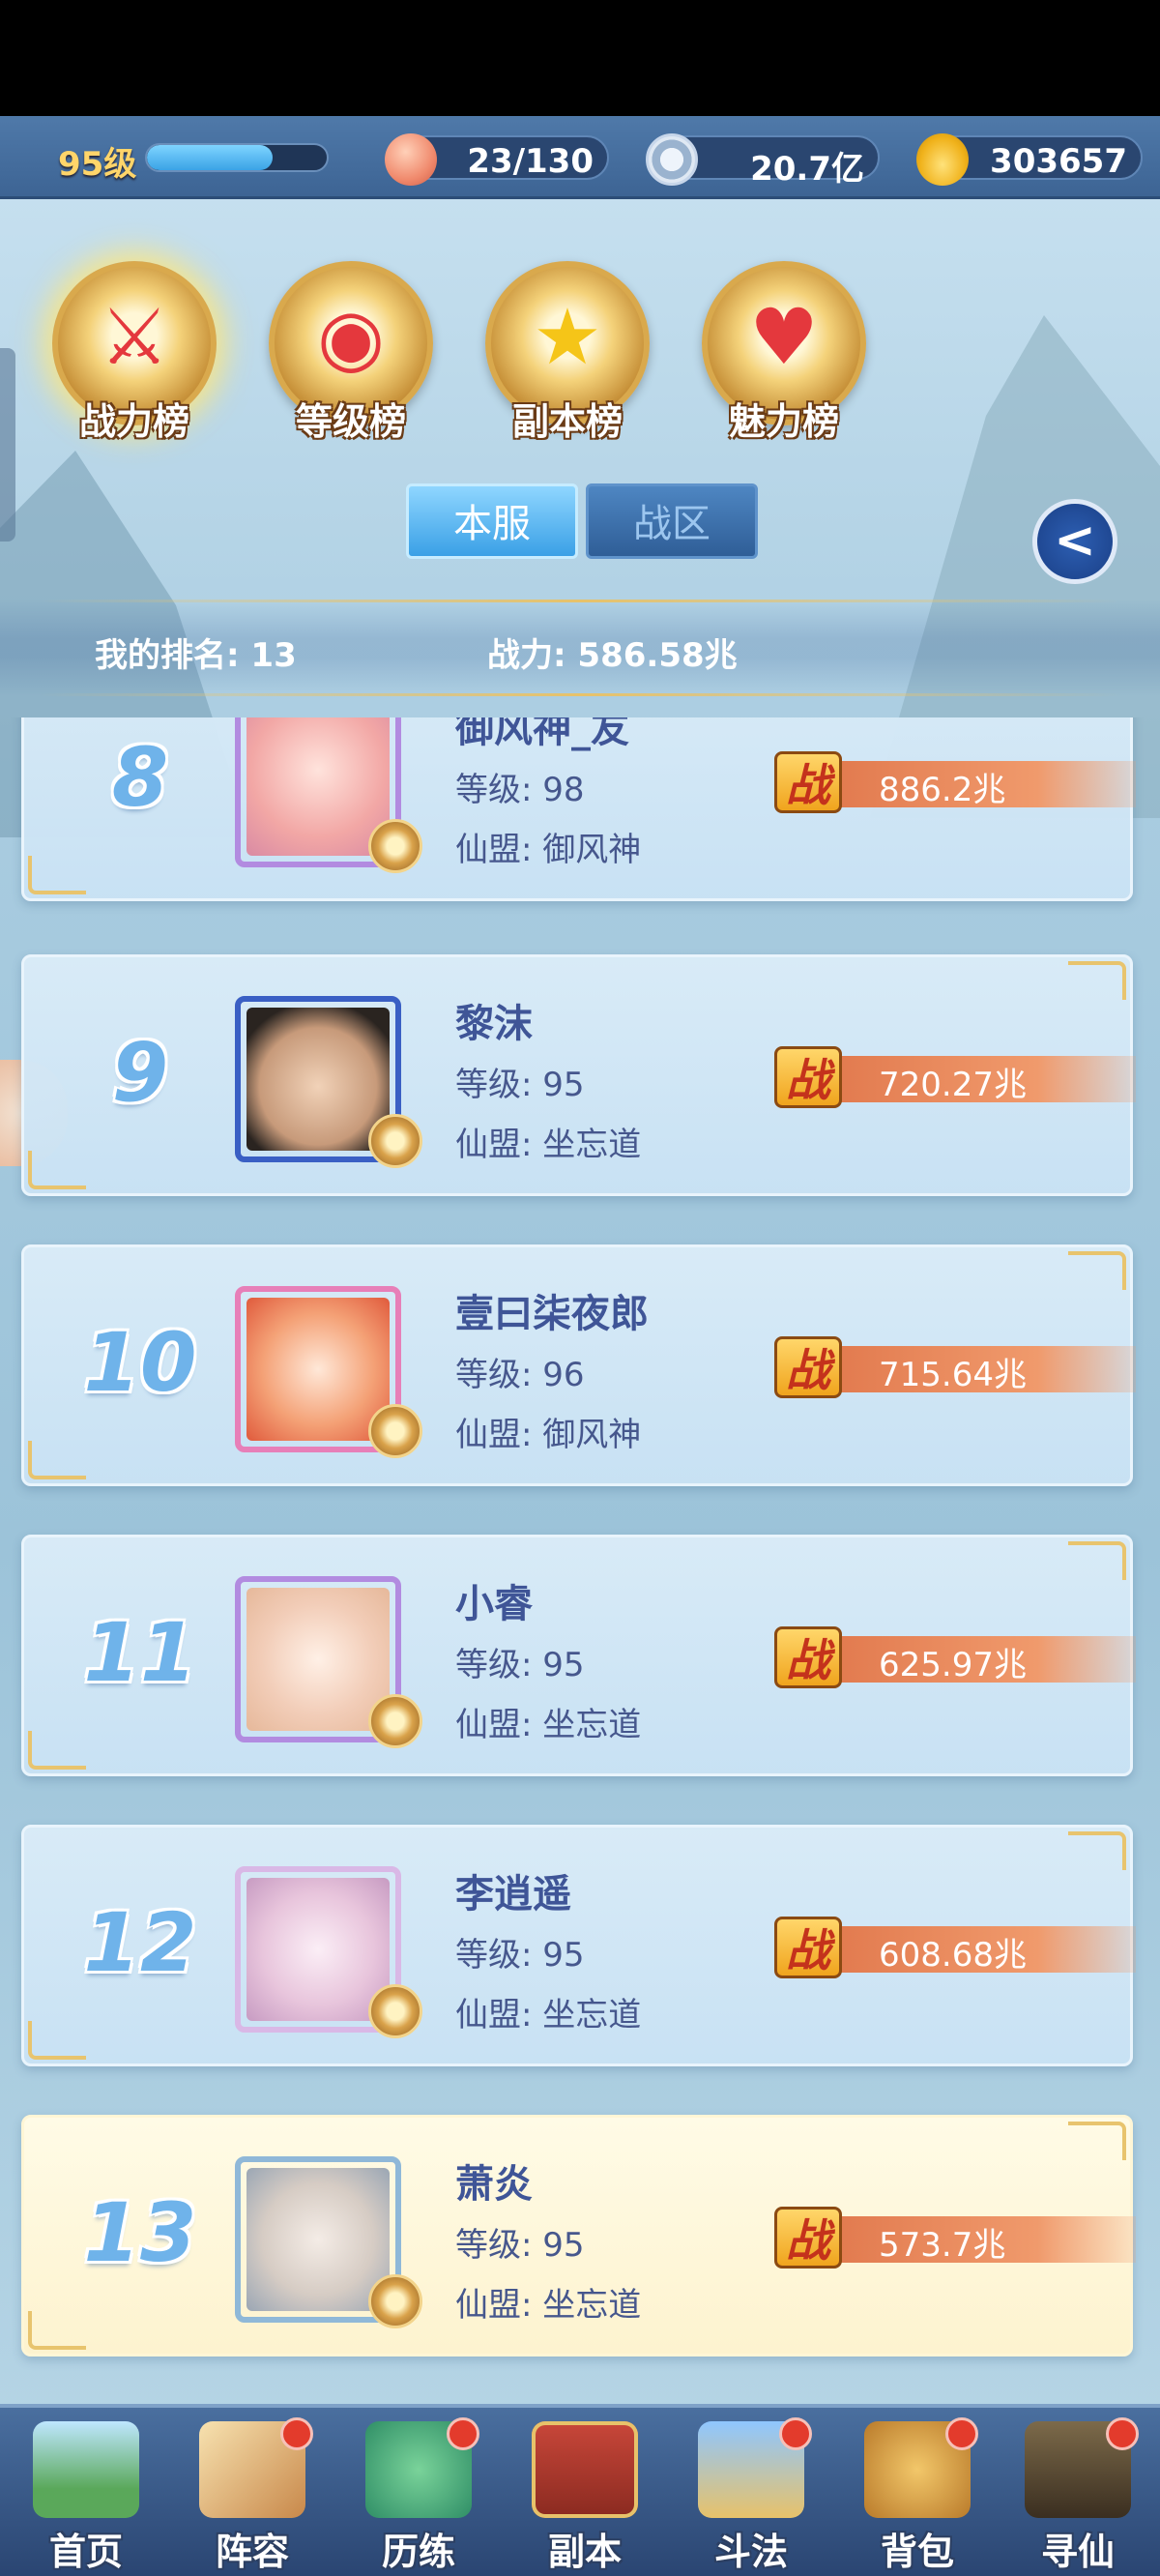 The width and height of the screenshot is (1160, 2576). What do you see at coordinates (492, 521) in the screenshot?
I see `tab-local-server: 本服` at bounding box center [492, 521].